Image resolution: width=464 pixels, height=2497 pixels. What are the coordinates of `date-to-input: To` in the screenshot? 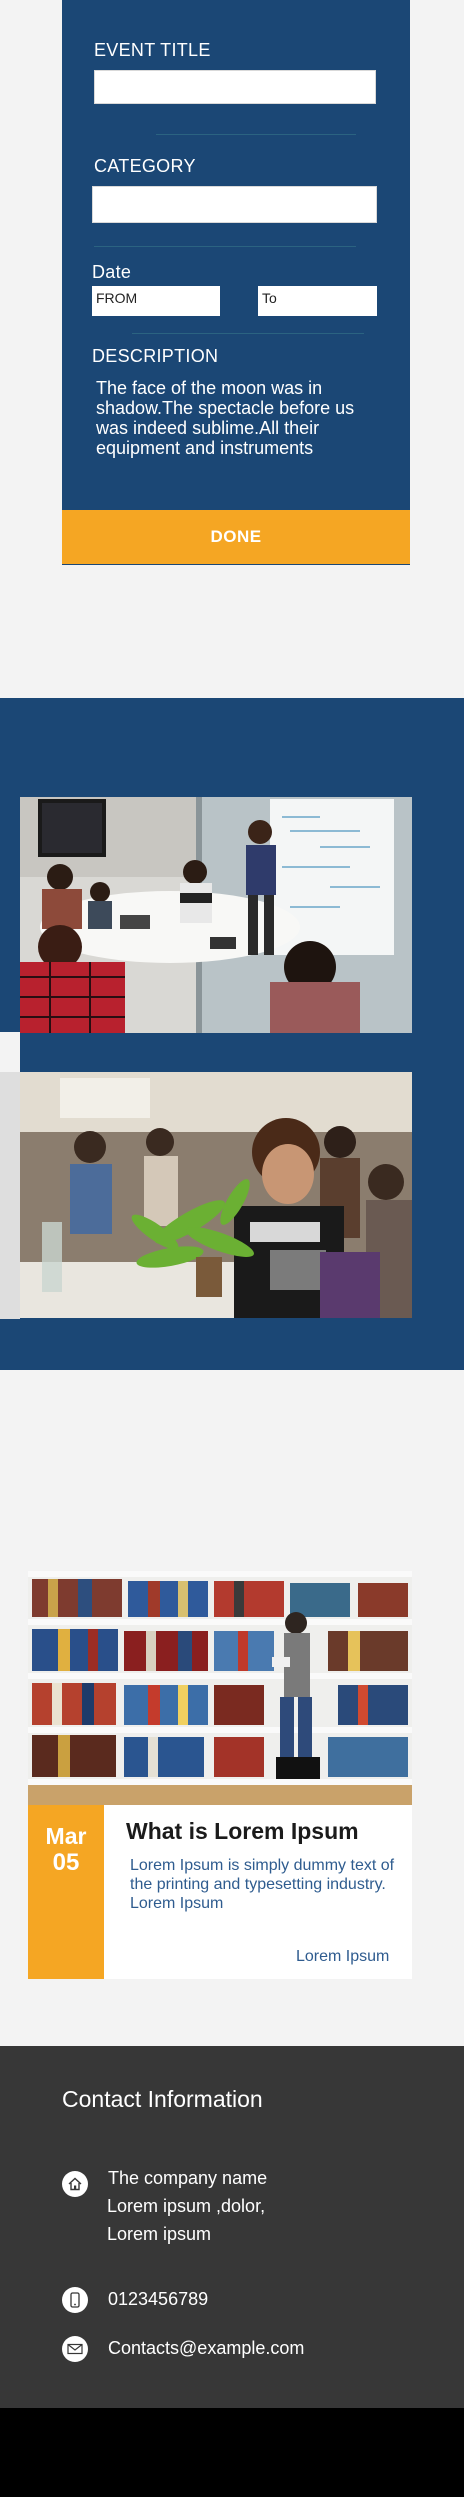 It's located at (317, 301).